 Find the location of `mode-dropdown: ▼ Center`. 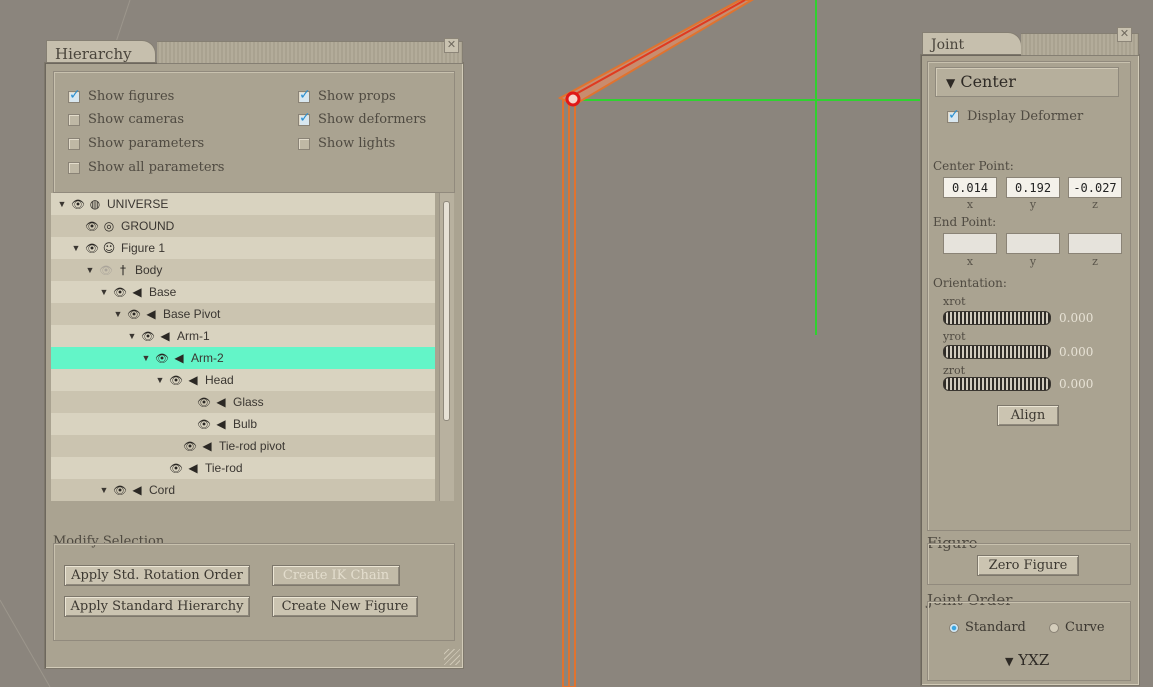

mode-dropdown: ▼ Center is located at coordinates (1027, 82).